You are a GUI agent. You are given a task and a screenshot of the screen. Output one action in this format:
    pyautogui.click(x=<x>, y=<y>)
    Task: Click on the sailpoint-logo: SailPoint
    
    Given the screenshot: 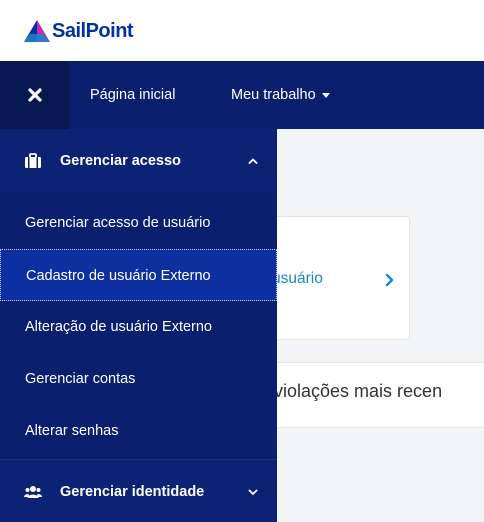 What is the action you would take?
    pyautogui.click(x=79, y=31)
    